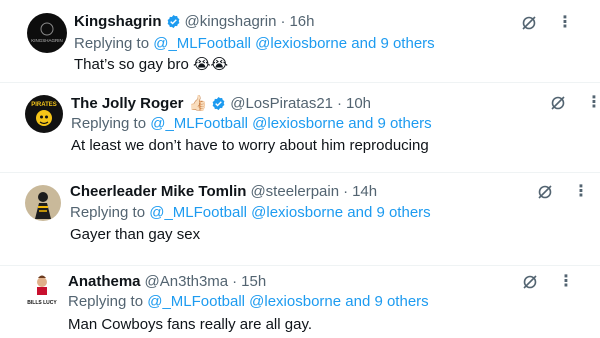  What do you see at coordinates (253, 281) in the screenshot?
I see `timestamp: 15h` at bounding box center [253, 281].